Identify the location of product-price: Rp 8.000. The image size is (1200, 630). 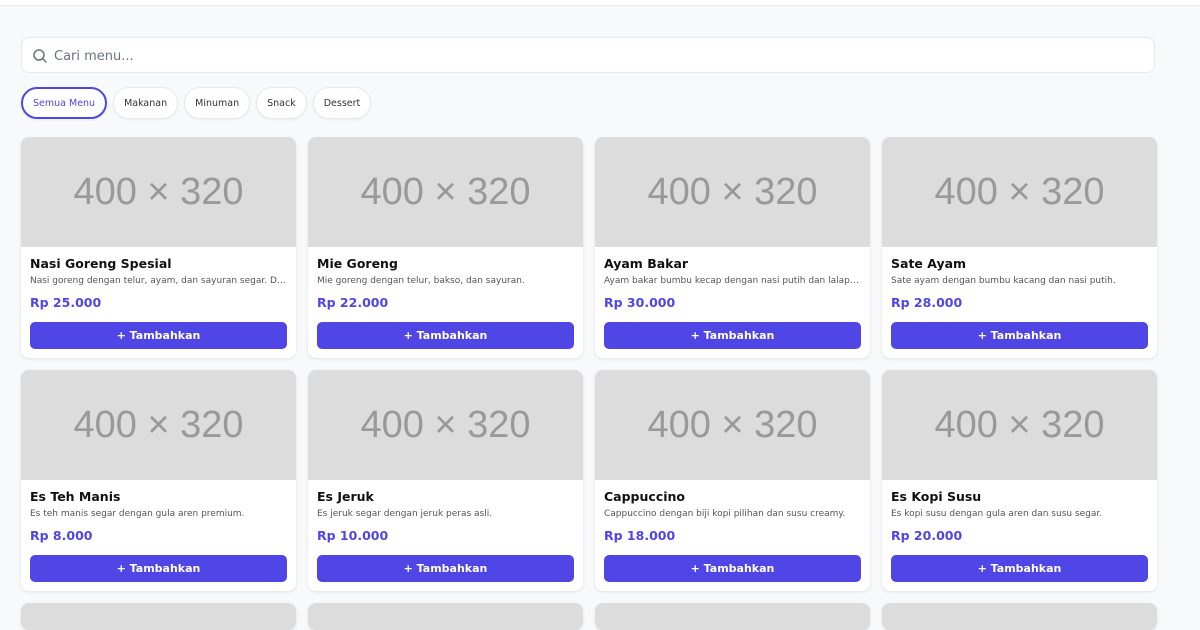
(61, 535).